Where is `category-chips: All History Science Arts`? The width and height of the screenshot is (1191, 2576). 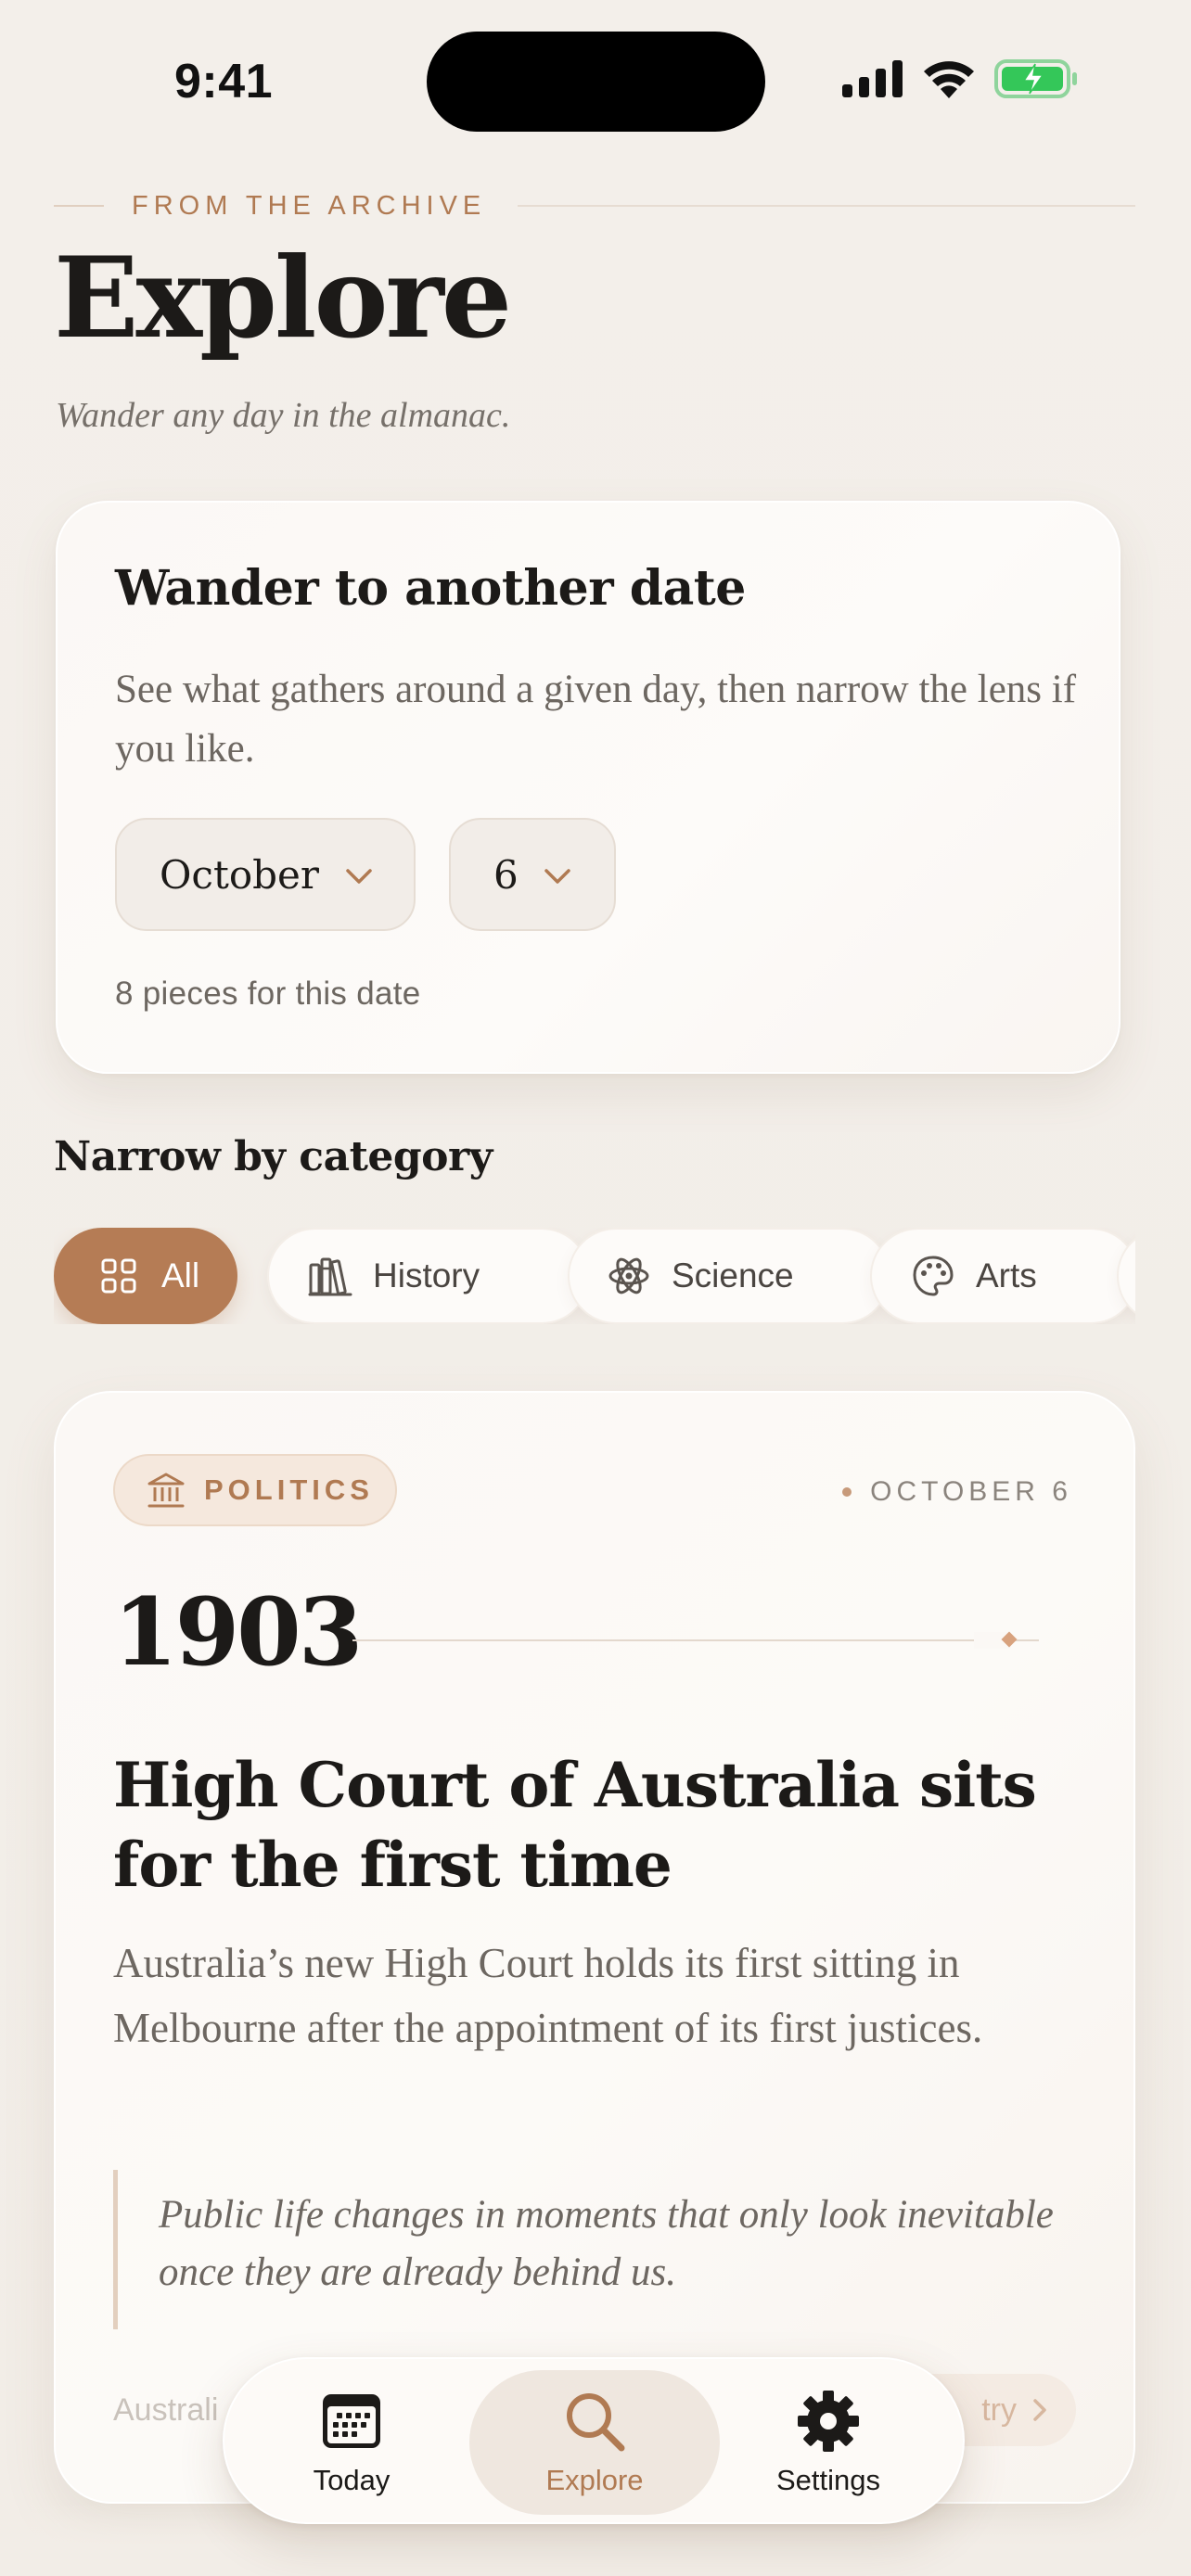 category-chips: All History Science Arts is located at coordinates (594, 1276).